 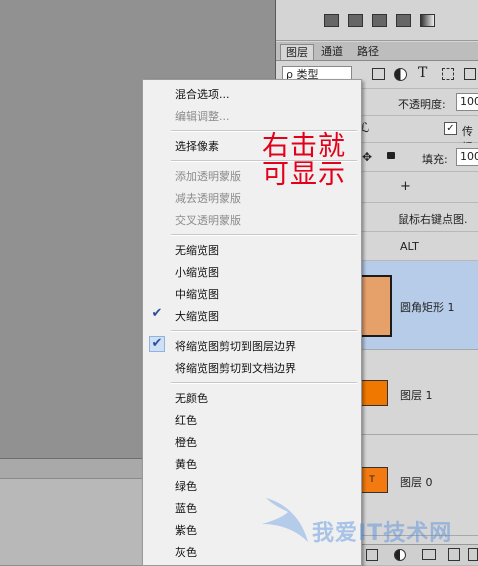 What do you see at coordinates (331, 20) in the screenshot?
I see `brightness-icon` at bounding box center [331, 20].